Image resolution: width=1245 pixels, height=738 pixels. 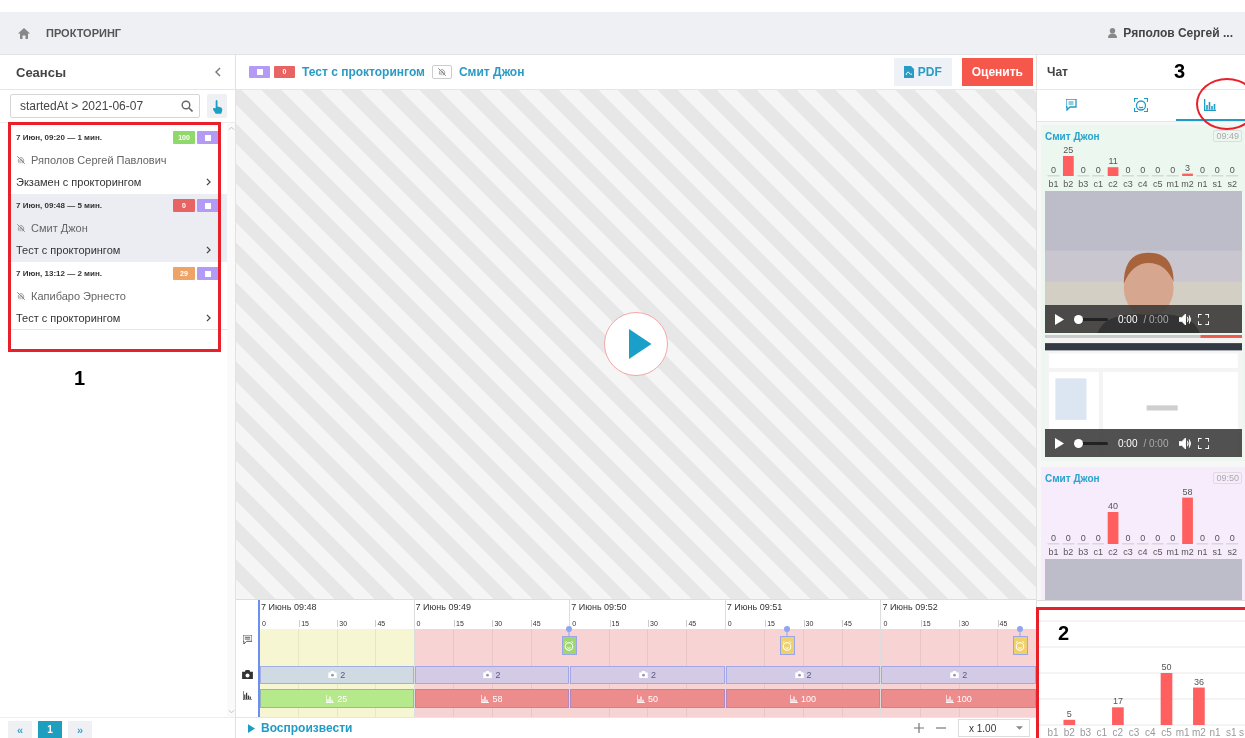 I want to click on category-label: s2, so click(x=1232, y=552).